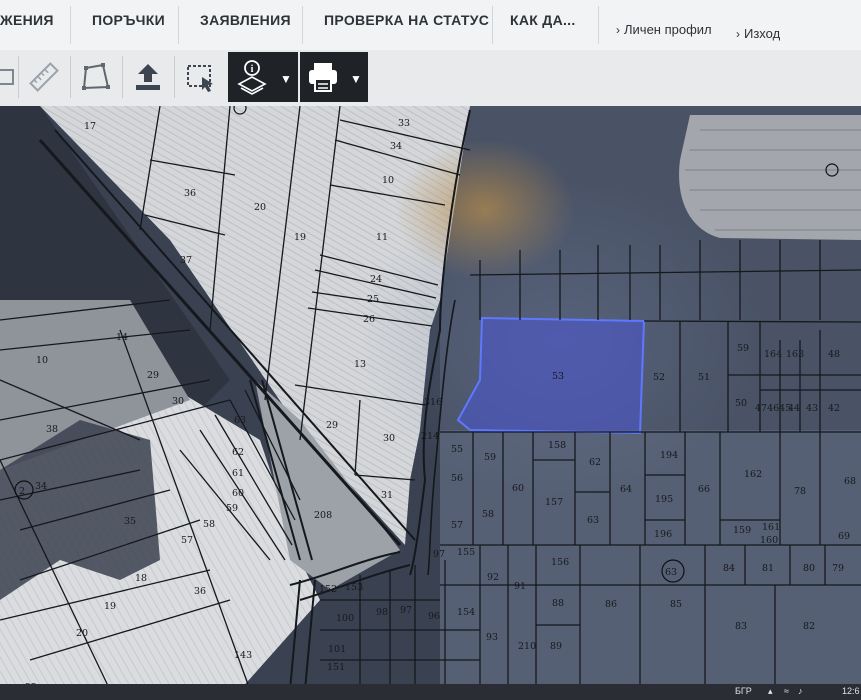 The image size is (861, 700). I want to click on parcel-label: 195, so click(664, 499).